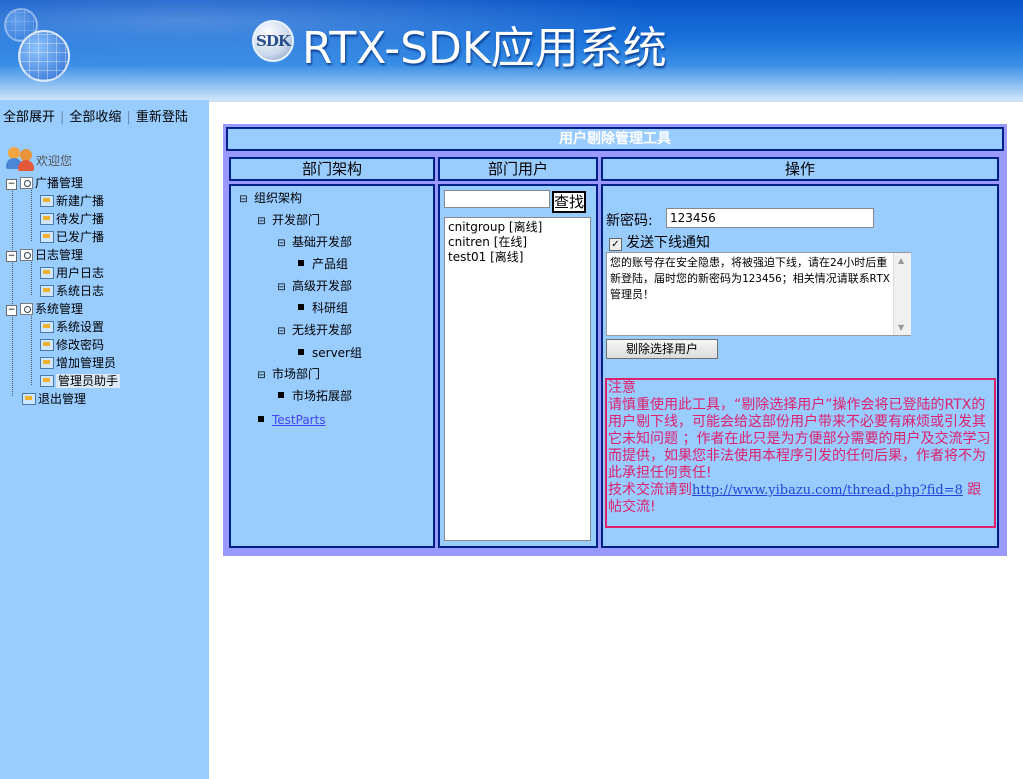 Image resolution: width=1023 pixels, height=779 pixels. What do you see at coordinates (54, 399) in the screenshot?
I see `nav-item-logout: 退出管理` at bounding box center [54, 399].